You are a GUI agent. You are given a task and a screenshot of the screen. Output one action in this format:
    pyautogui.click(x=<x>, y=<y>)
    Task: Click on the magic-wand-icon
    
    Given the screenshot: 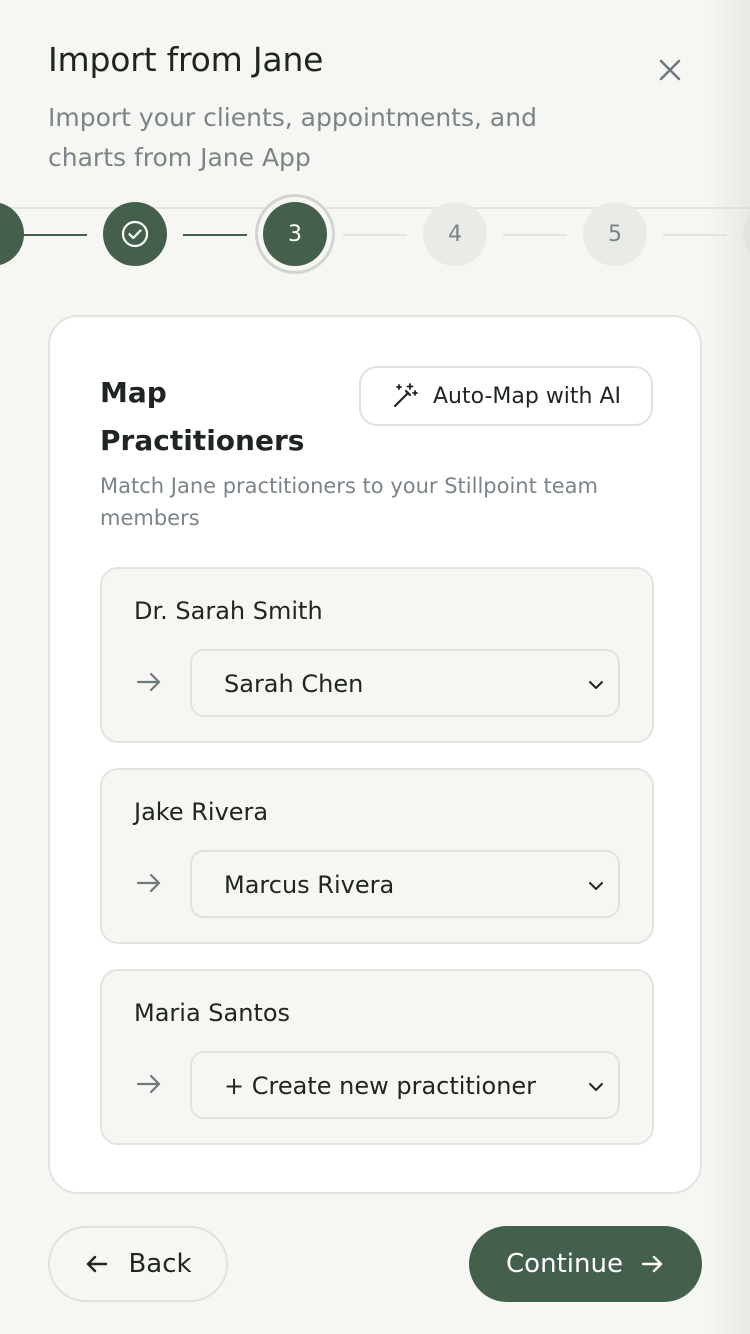 What is the action you would take?
    pyautogui.click(x=405, y=395)
    